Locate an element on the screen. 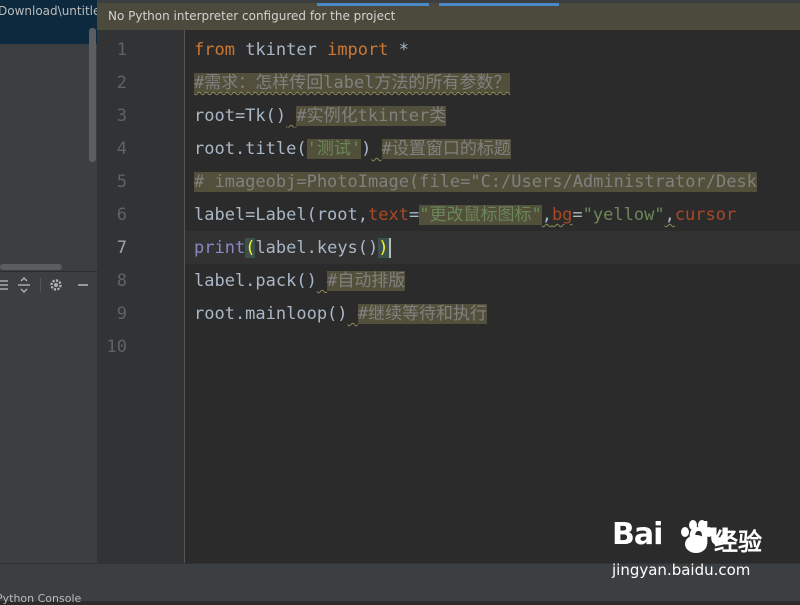 The height and width of the screenshot is (605, 800). paw-icon is located at coordinates (697, 536).